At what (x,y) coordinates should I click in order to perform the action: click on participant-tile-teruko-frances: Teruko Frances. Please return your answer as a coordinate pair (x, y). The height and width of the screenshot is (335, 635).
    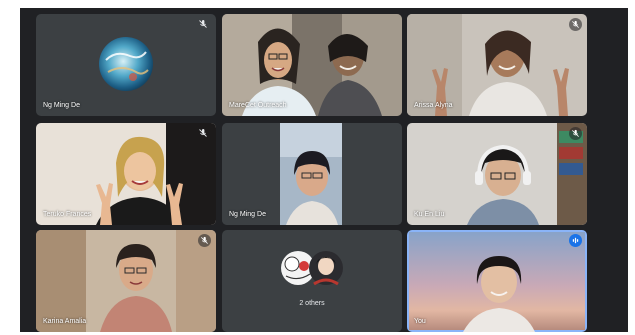
    Looking at the image, I should click on (126, 174).